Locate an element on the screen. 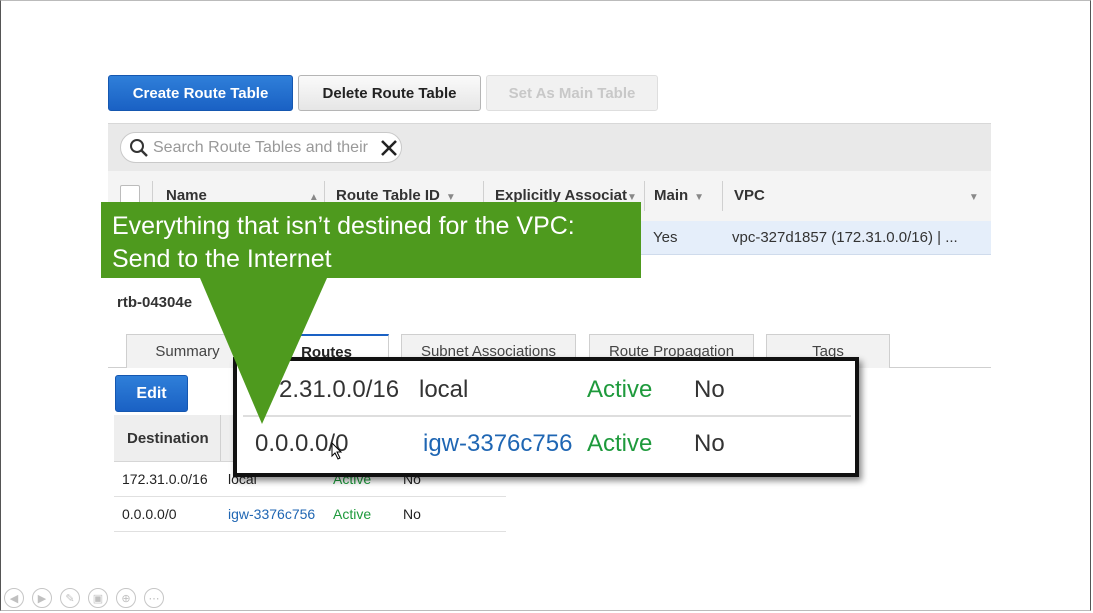 The height and width of the screenshot is (613, 1093). more-icon: ⋯ is located at coordinates (154, 598).